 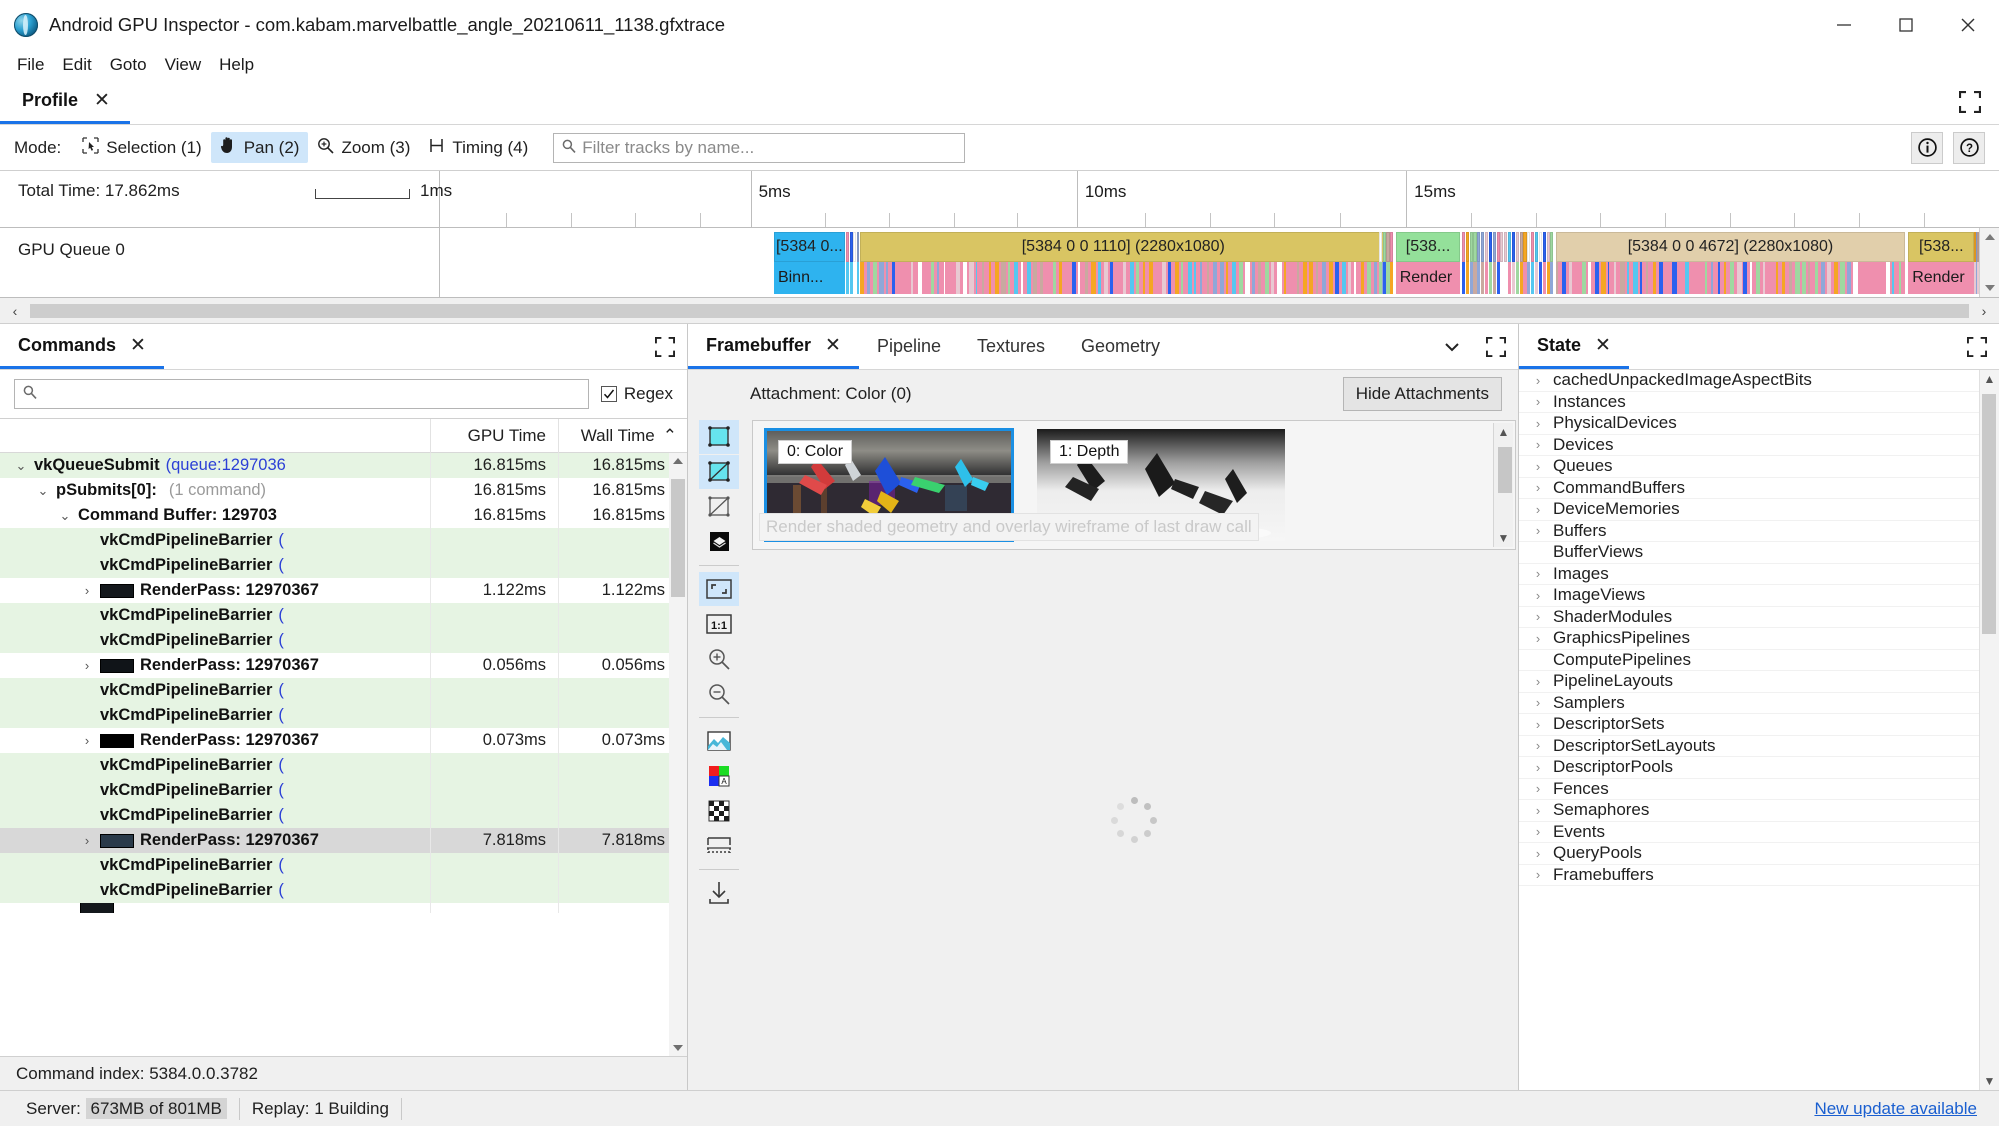 What do you see at coordinates (1749, 617) in the screenshot?
I see `state-tree-item: › ShaderModules` at bounding box center [1749, 617].